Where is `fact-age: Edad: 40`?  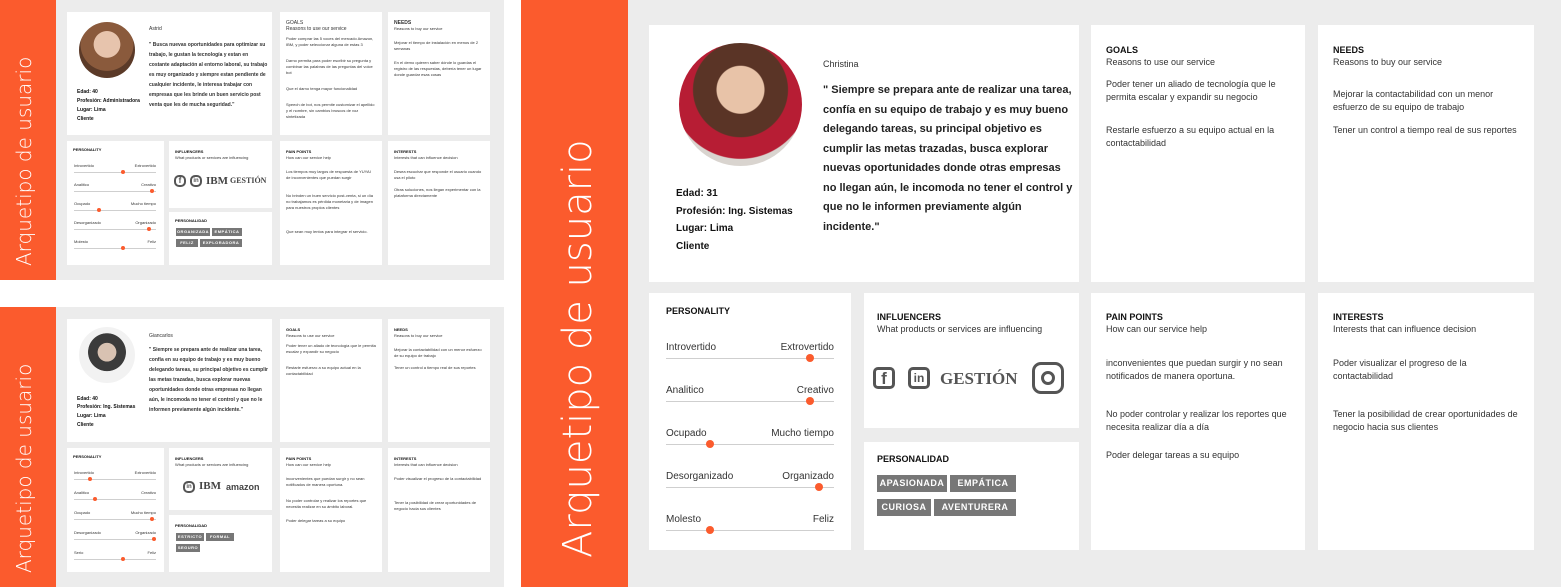
fact-age: Edad: 40 is located at coordinates (87, 92).